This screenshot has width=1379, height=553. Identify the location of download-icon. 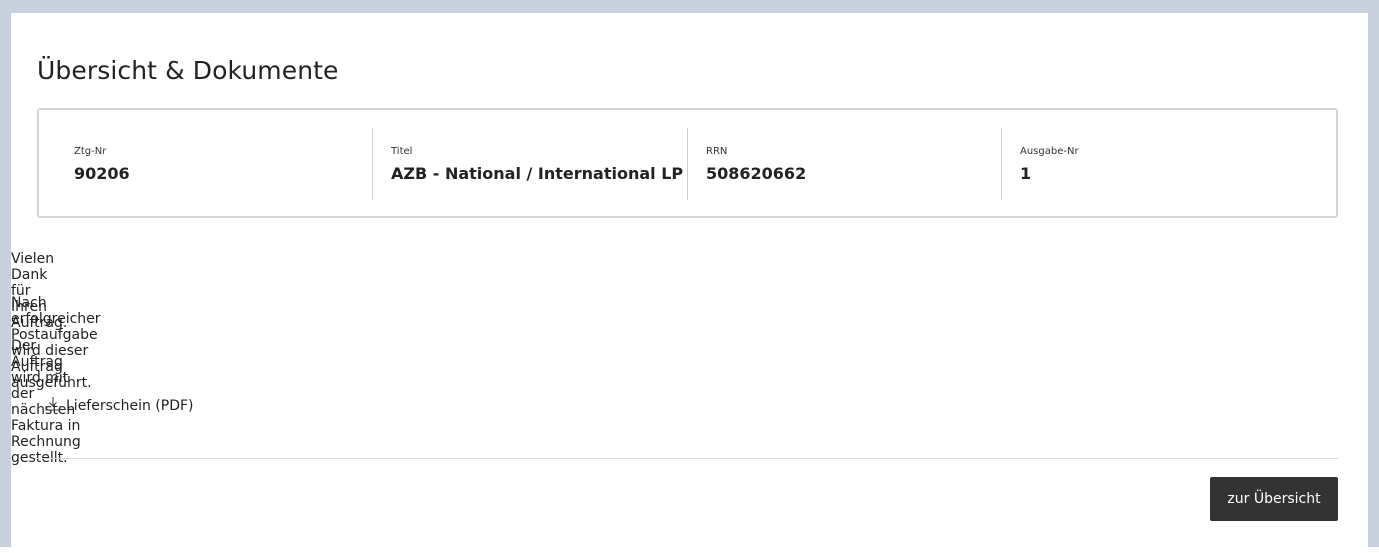
(55, 406).